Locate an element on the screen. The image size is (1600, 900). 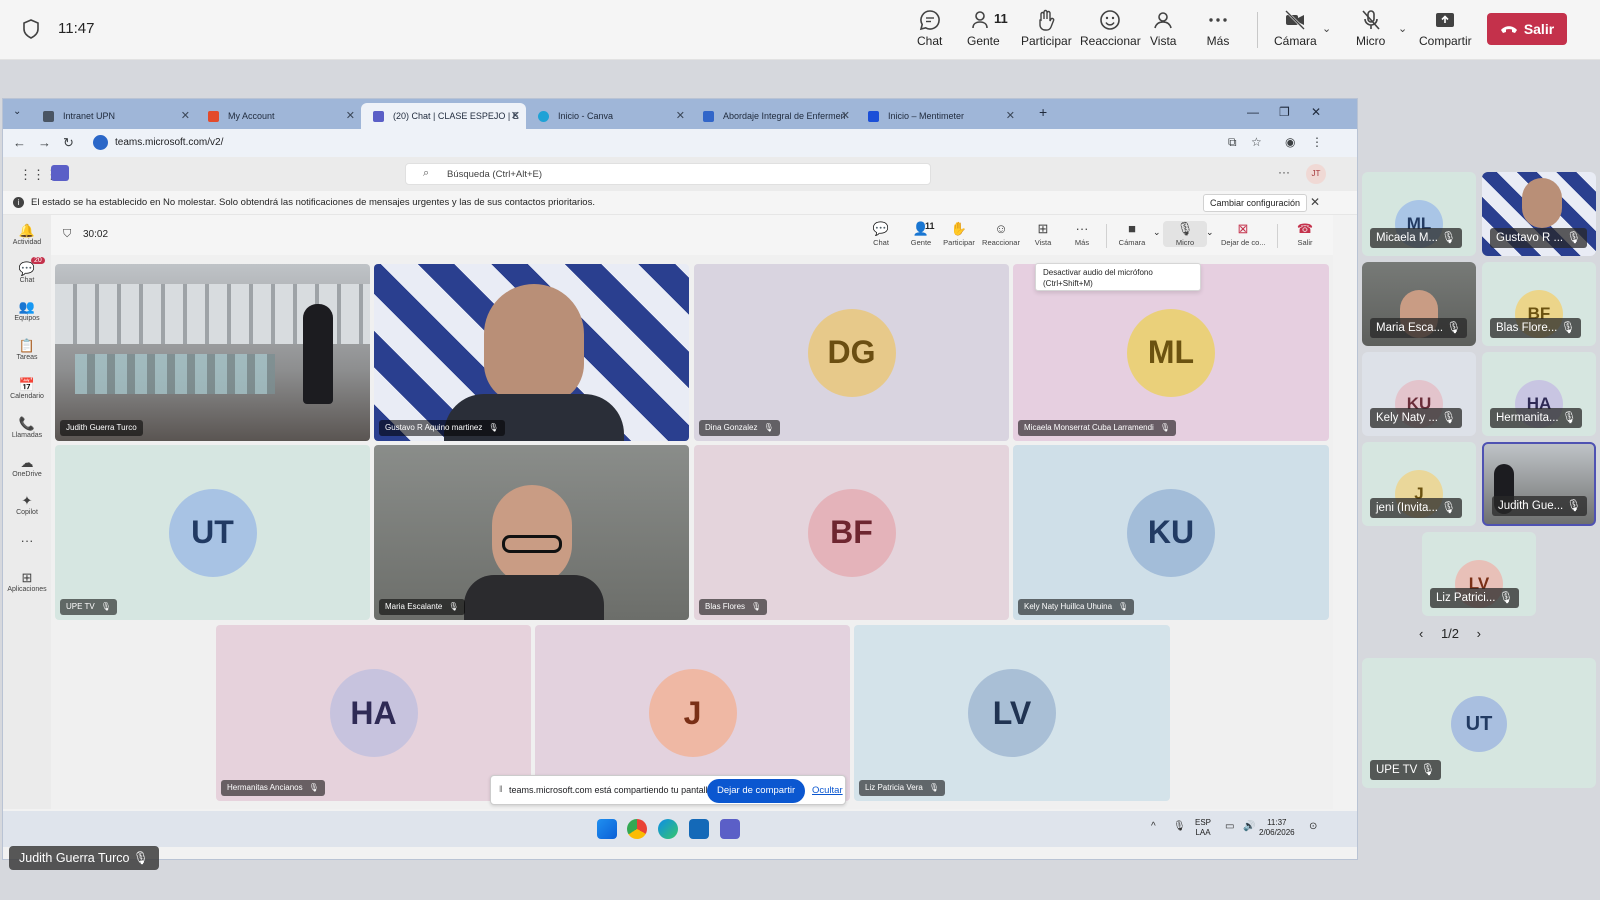
chevron-up-icon: ^ is located at coordinates (1153, 826).